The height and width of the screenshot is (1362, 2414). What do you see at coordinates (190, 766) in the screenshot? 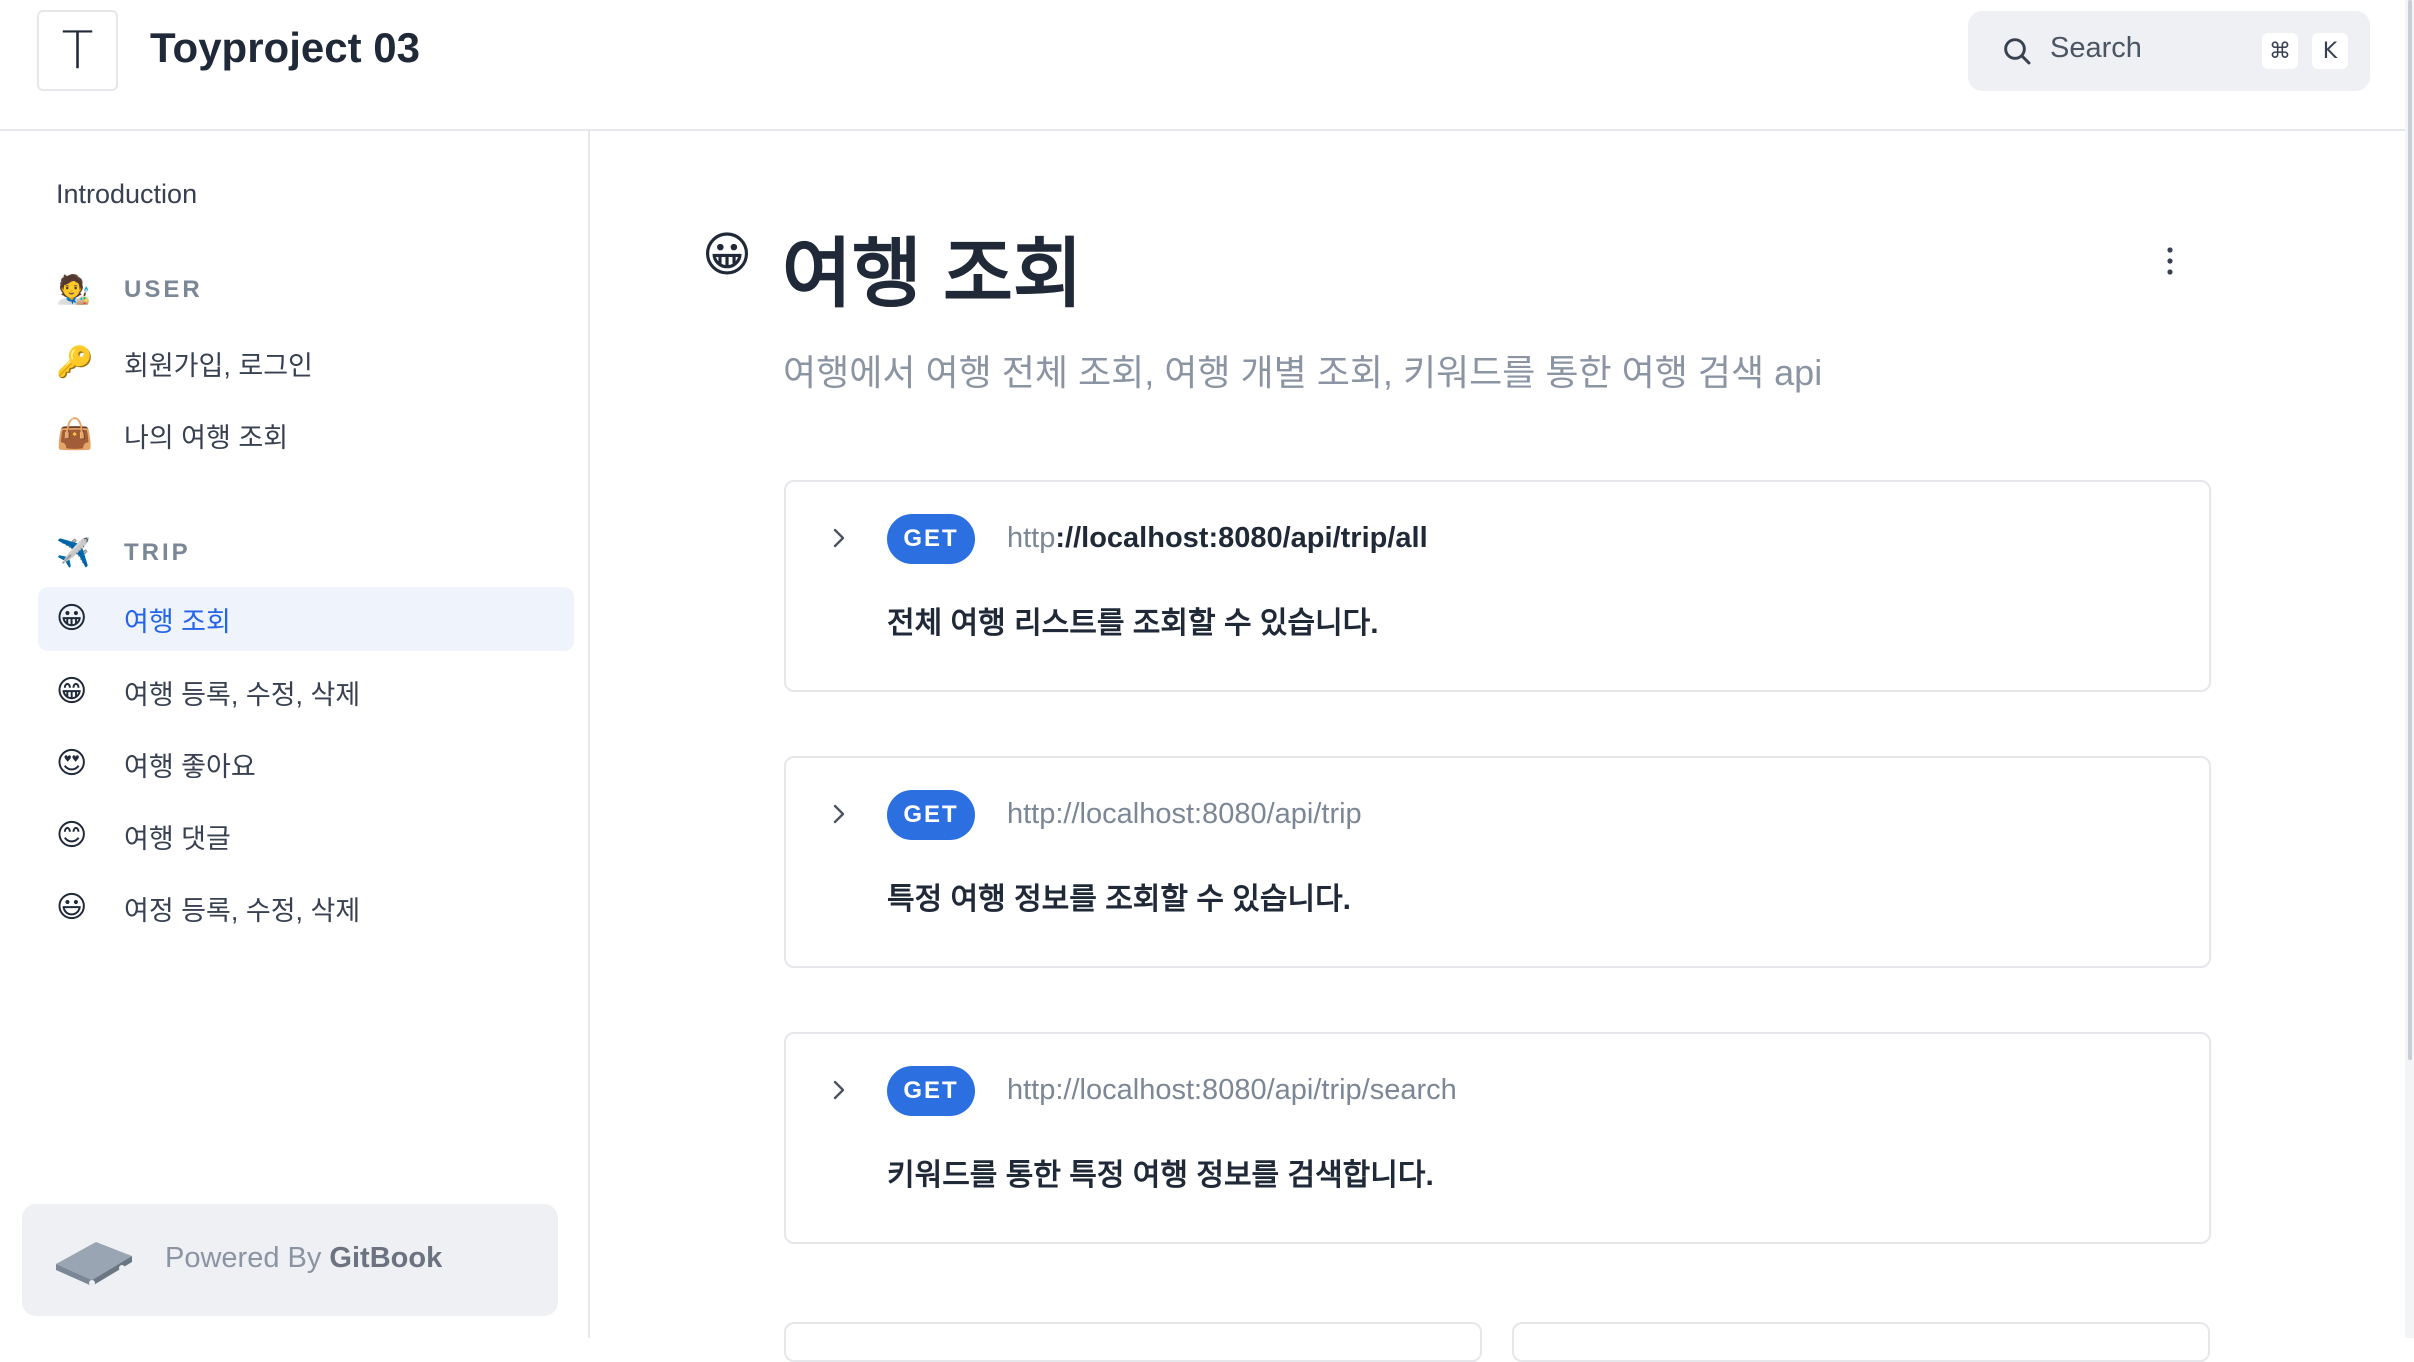
I see `sidebar-item-label: 여행 좋아요` at bounding box center [190, 766].